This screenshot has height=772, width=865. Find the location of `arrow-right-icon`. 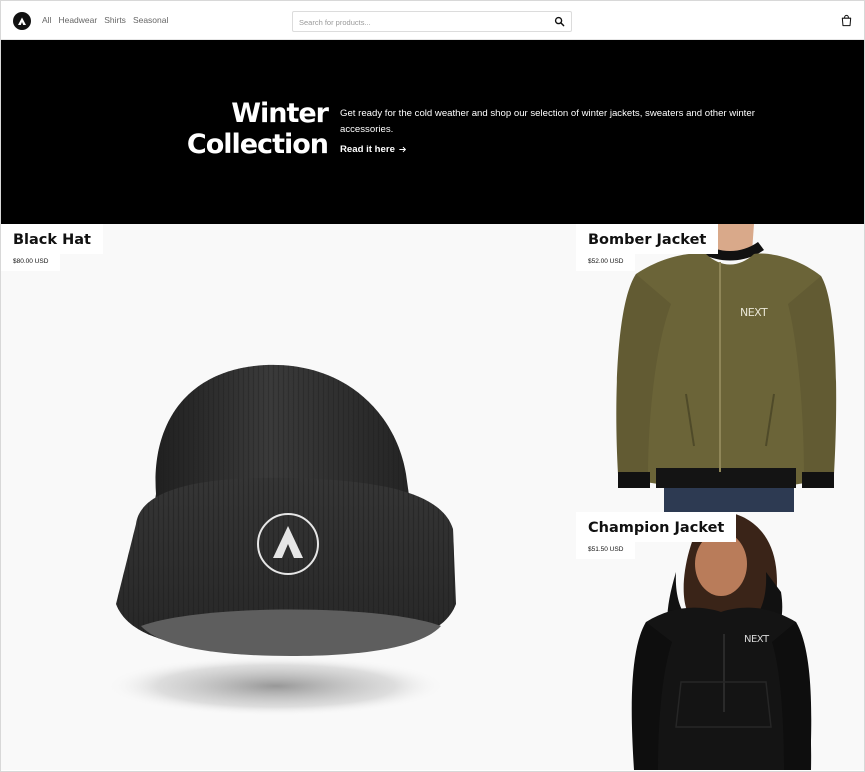

arrow-right-icon is located at coordinates (403, 149).